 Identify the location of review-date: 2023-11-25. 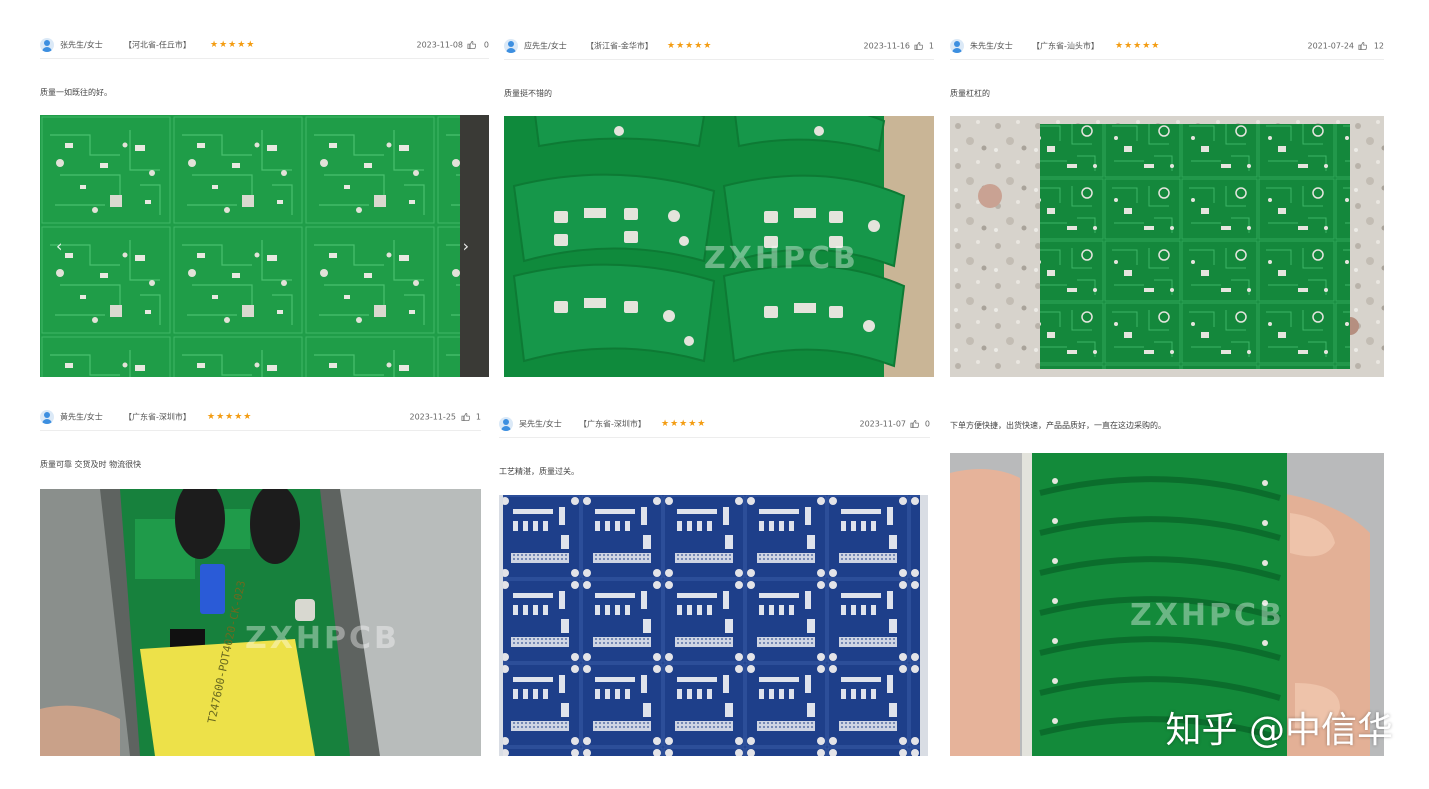
(433, 417).